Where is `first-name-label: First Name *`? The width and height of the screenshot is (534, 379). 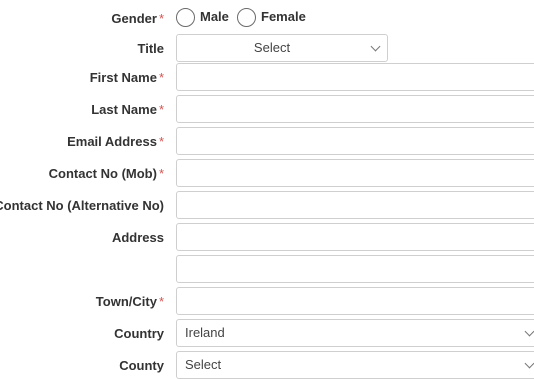 first-name-label: First Name * is located at coordinates (126, 77).